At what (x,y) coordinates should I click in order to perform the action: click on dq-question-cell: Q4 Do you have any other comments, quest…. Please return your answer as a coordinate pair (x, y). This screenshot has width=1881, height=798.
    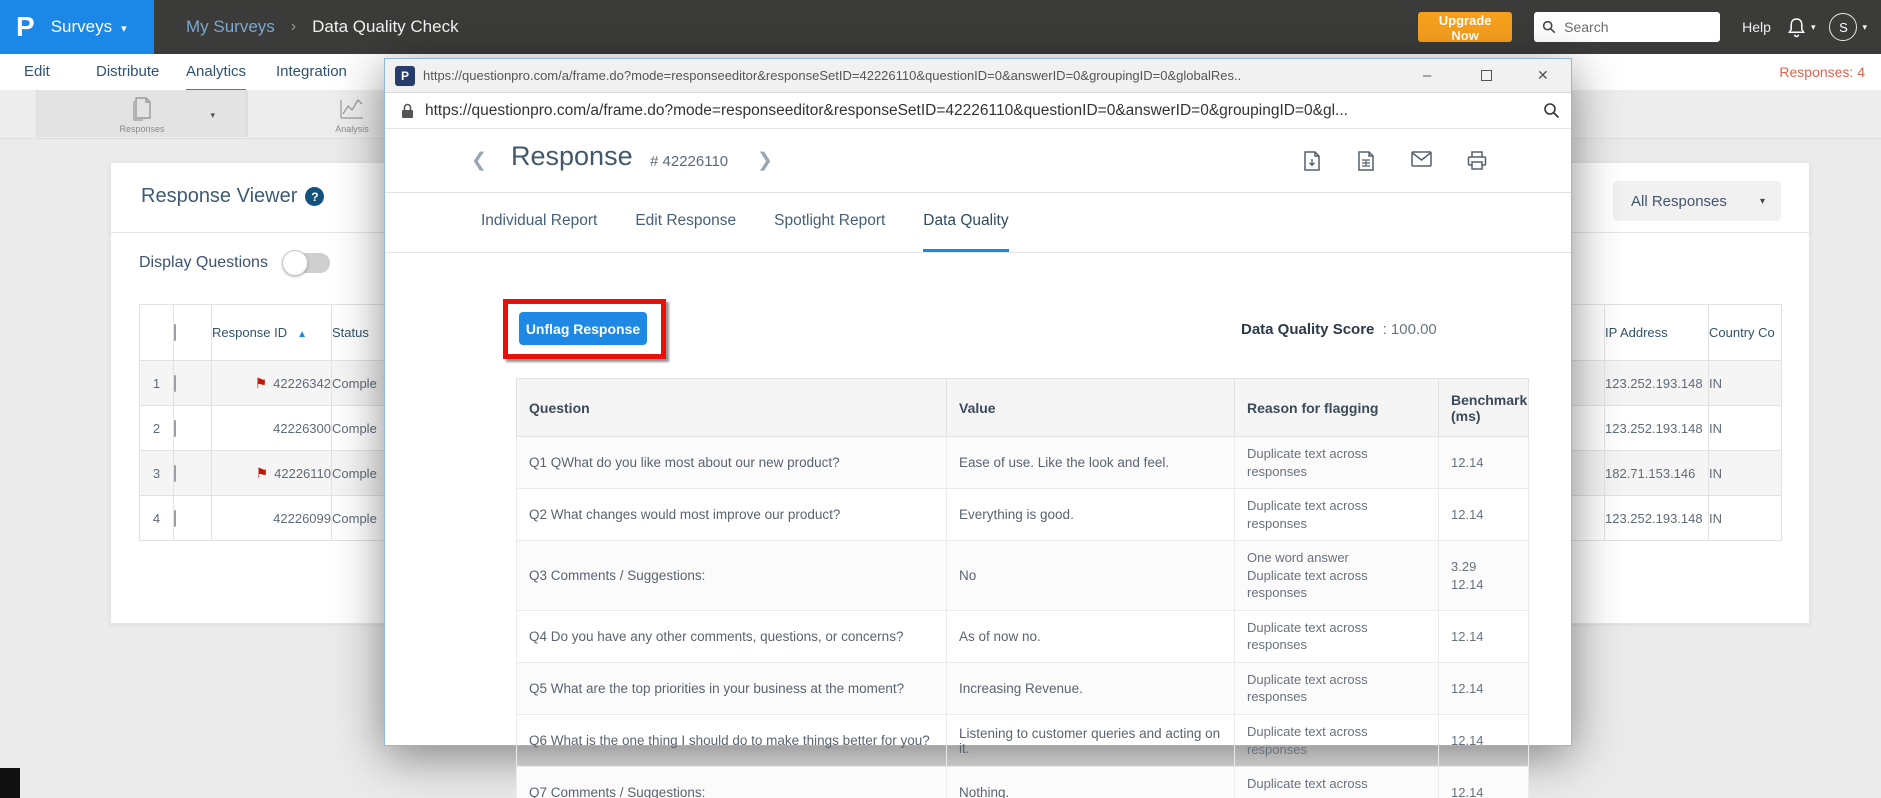
    Looking at the image, I should click on (731, 636).